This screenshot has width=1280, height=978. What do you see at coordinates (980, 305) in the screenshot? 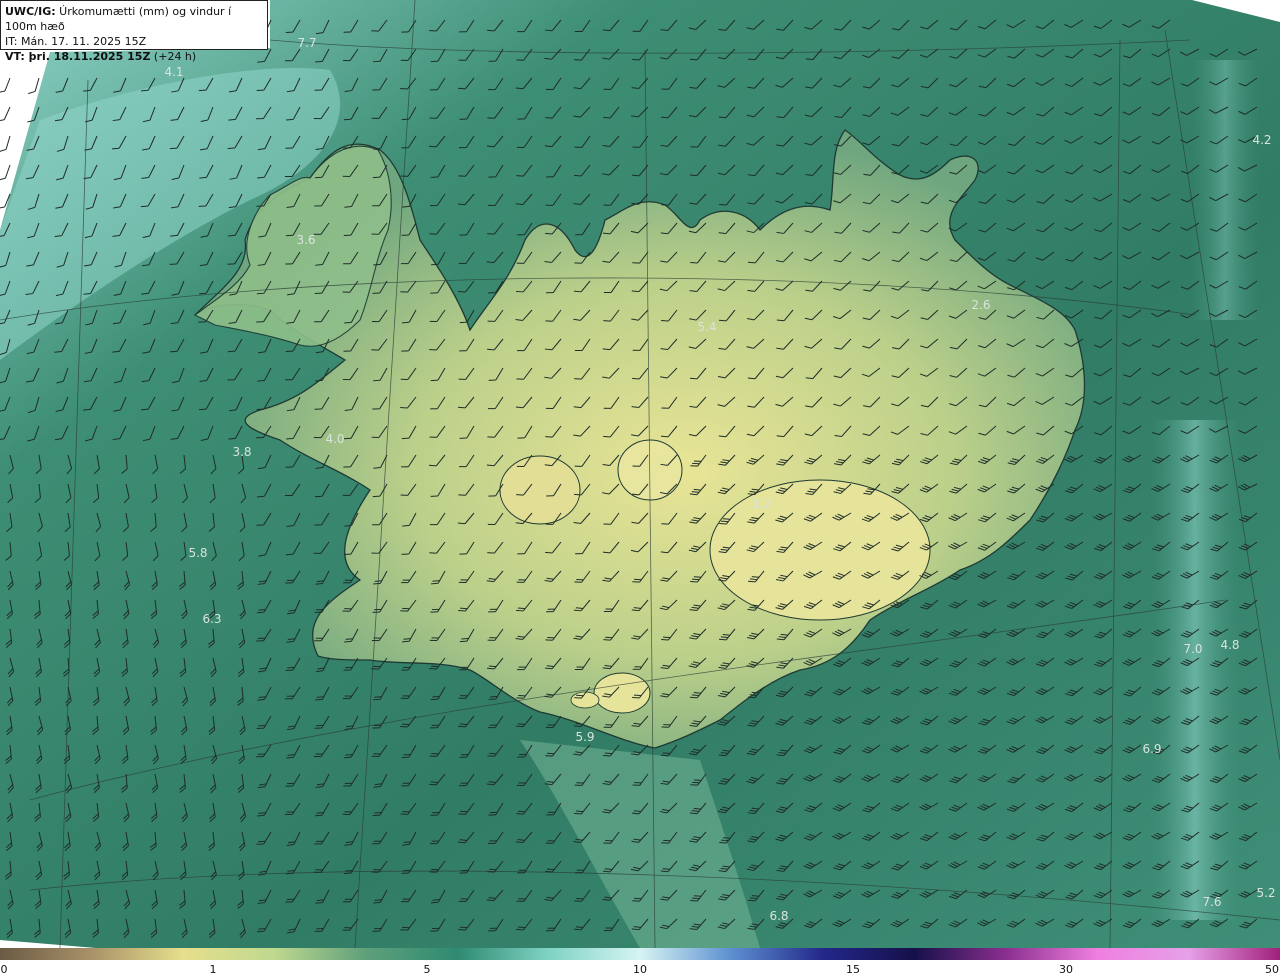
I see `precip-value-label: 2.6` at bounding box center [980, 305].